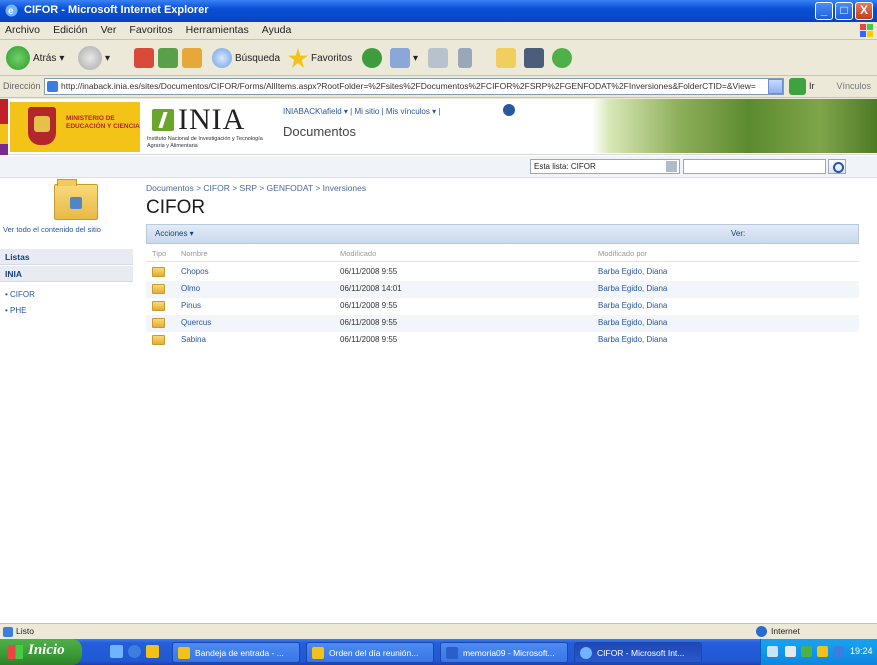 The width and height of the screenshot is (877, 665). Describe the element at coordinates (168, 58) in the screenshot. I see `refresh-button` at that location.